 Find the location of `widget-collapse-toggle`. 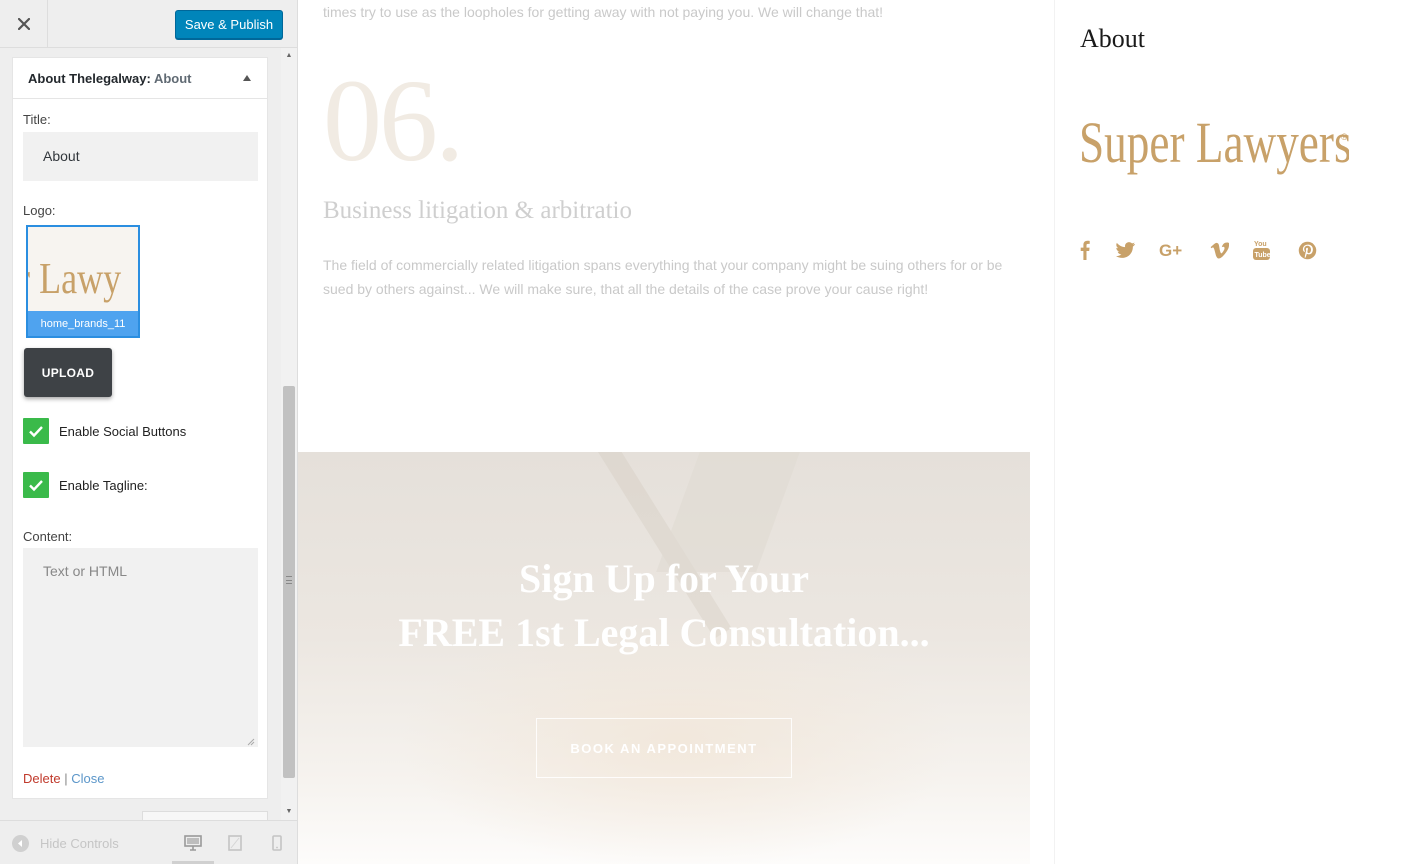

widget-collapse-toggle is located at coordinates (247, 78).